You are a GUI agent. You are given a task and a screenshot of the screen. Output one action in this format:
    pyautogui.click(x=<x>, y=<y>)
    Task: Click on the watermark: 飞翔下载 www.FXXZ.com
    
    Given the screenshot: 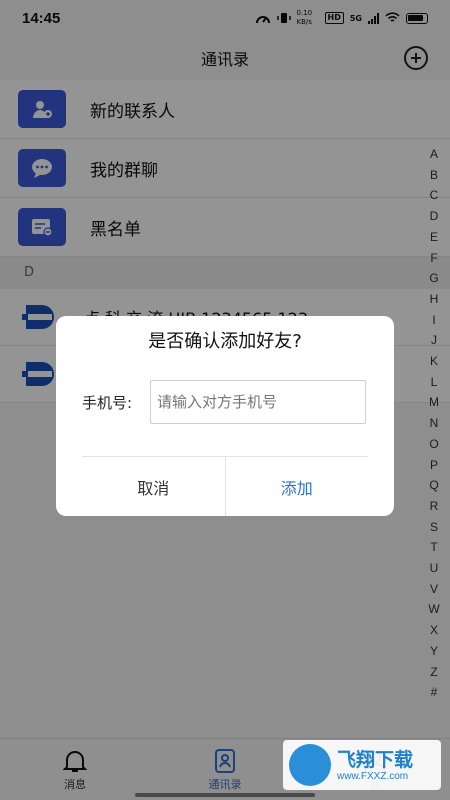 What is the action you would take?
    pyautogui.click(x=362, y=765)
    